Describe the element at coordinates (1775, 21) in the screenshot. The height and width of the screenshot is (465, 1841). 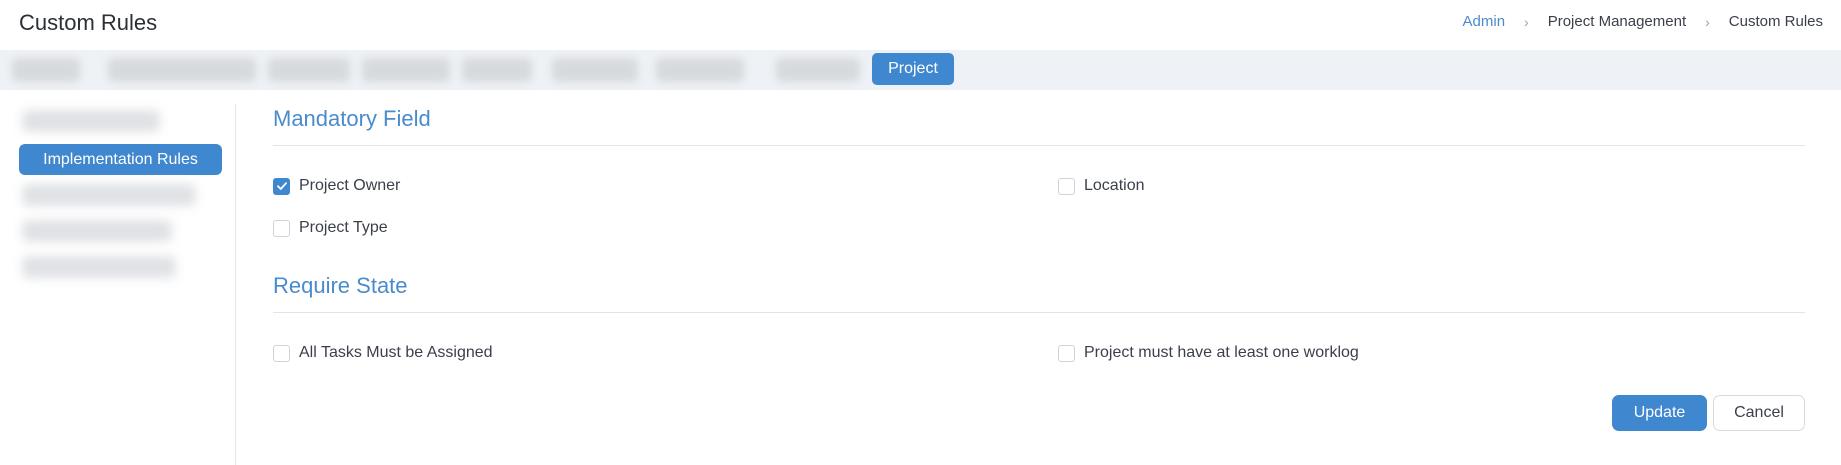
I see `breadcrumb-current: Custom Rules` at that location.